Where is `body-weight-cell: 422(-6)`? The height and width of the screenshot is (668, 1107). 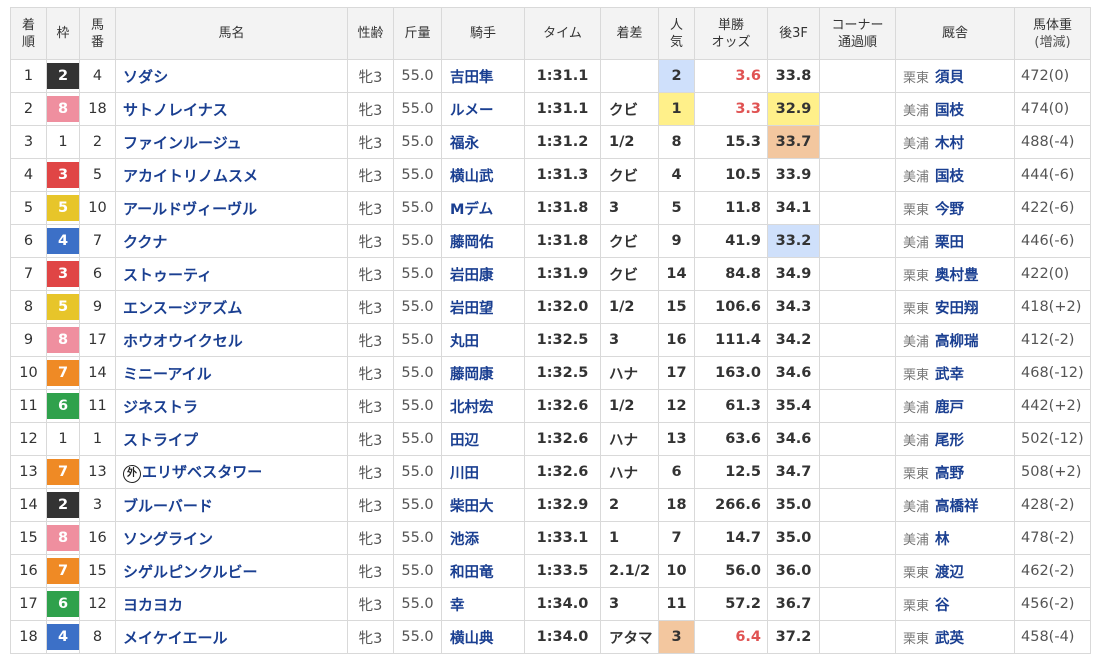
body-weight-cell: 422(-6) is located at coordinates (1052, 208).